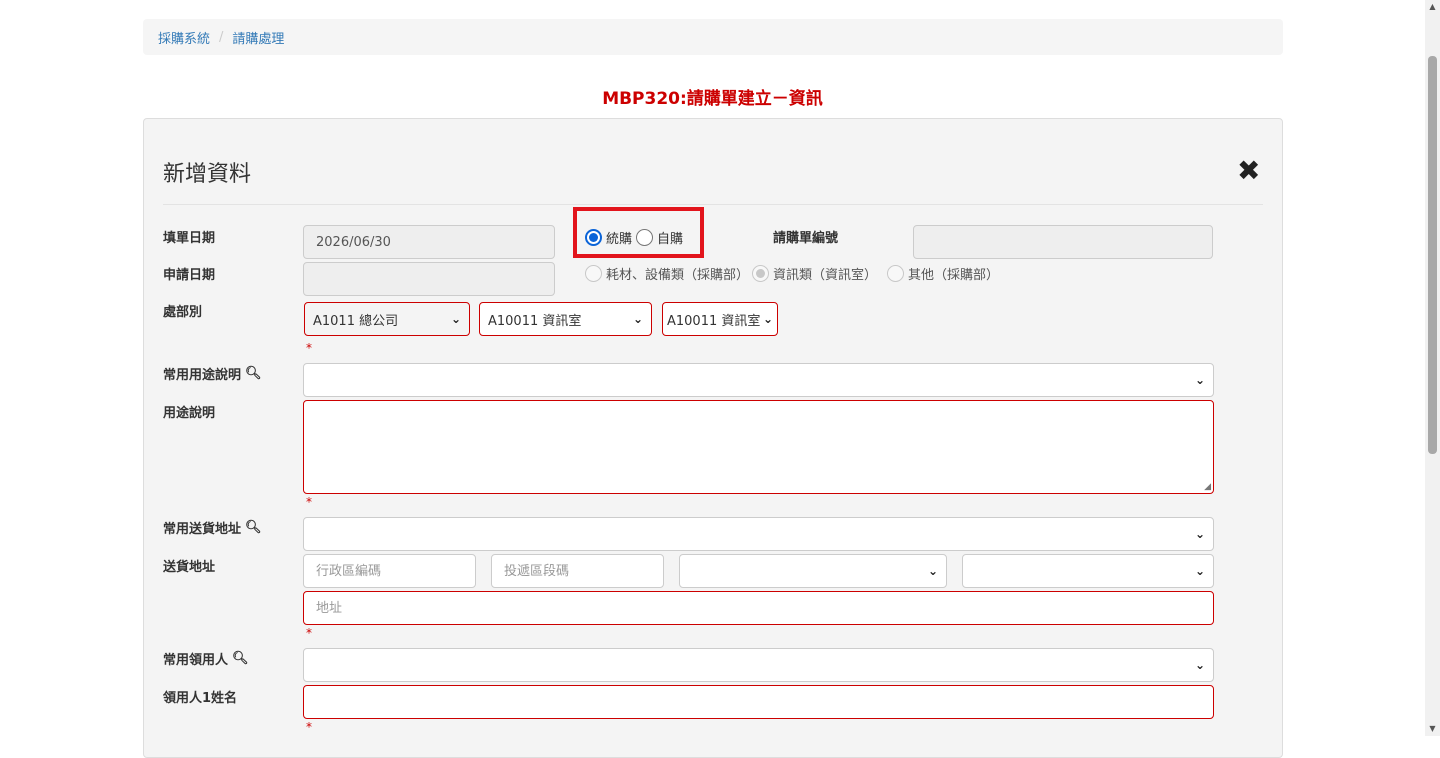 Image resolution: width=1440 pixels, height=758 pixels. Describe the element at coordinates (896, 273) in the screenshot. I see `radio-category-other` at that location.